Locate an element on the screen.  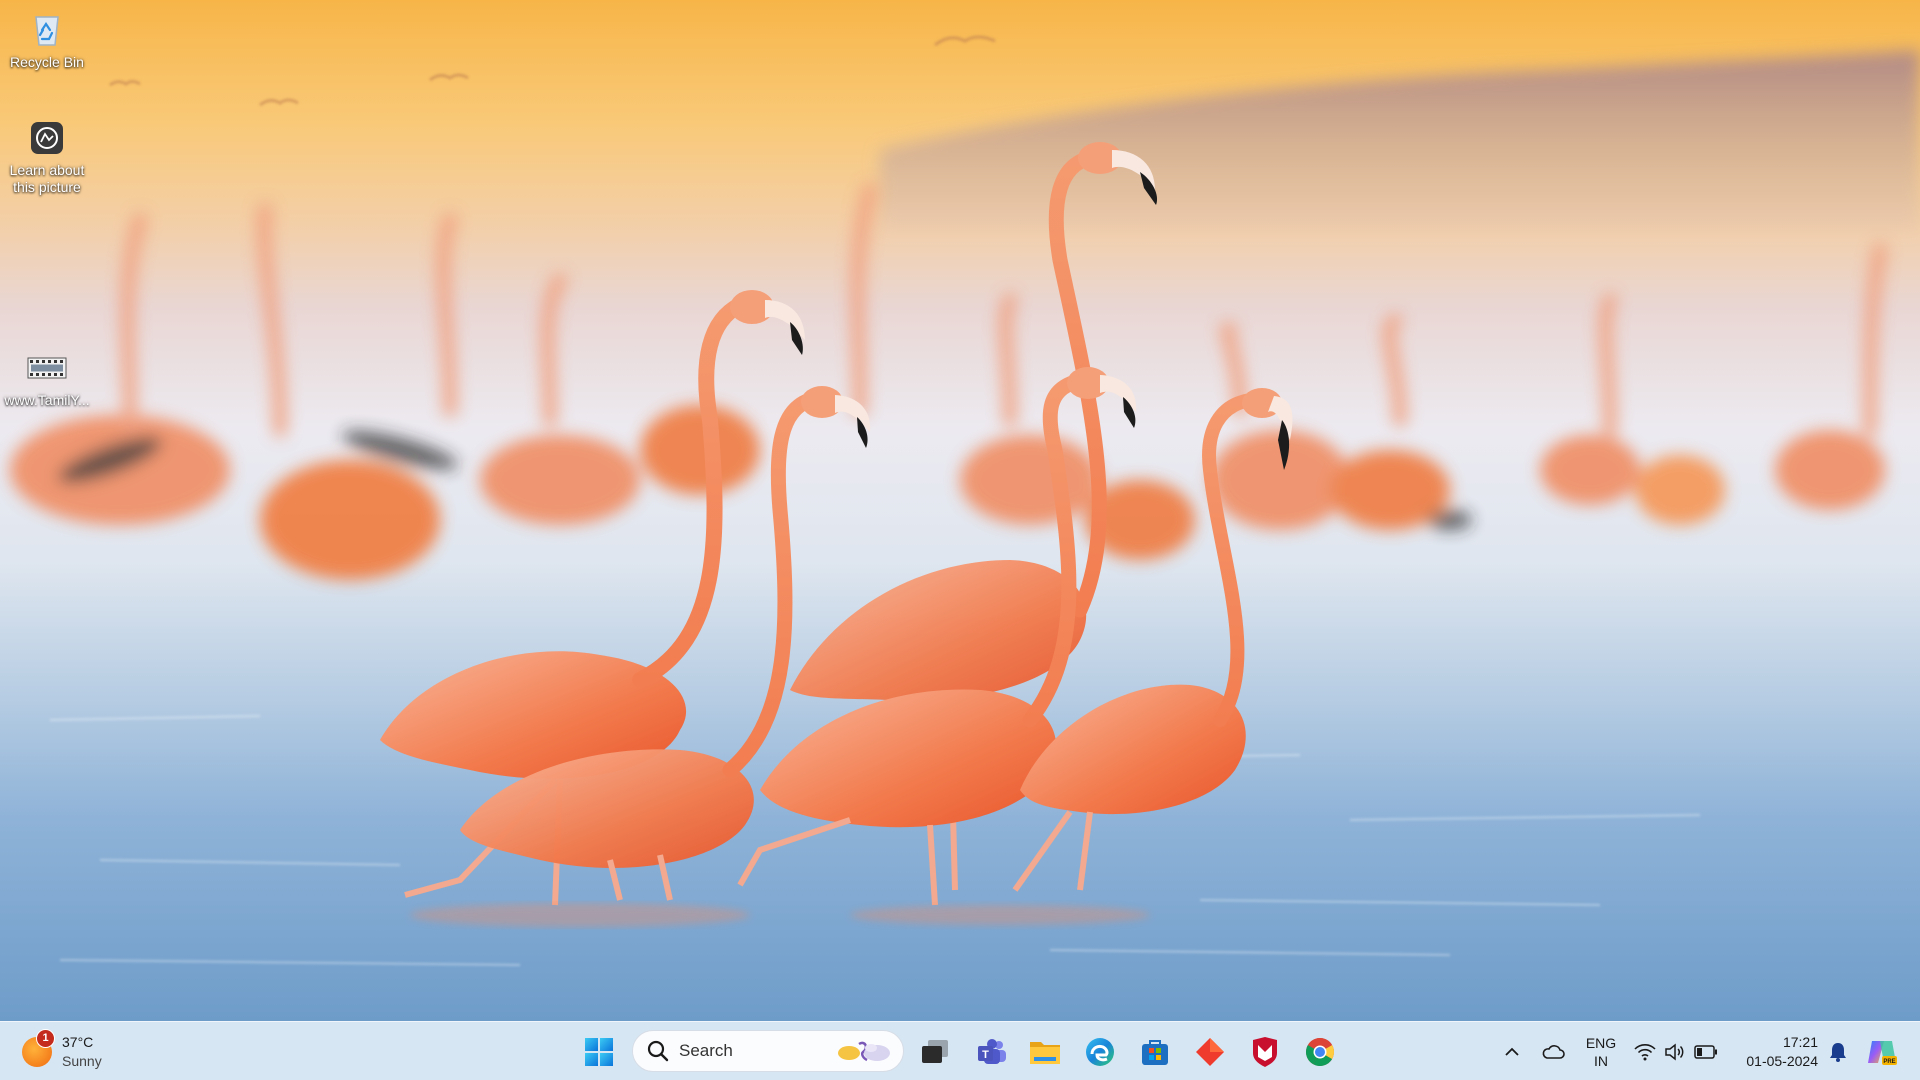
edge-icon is located at coordinates (1100, 1052).